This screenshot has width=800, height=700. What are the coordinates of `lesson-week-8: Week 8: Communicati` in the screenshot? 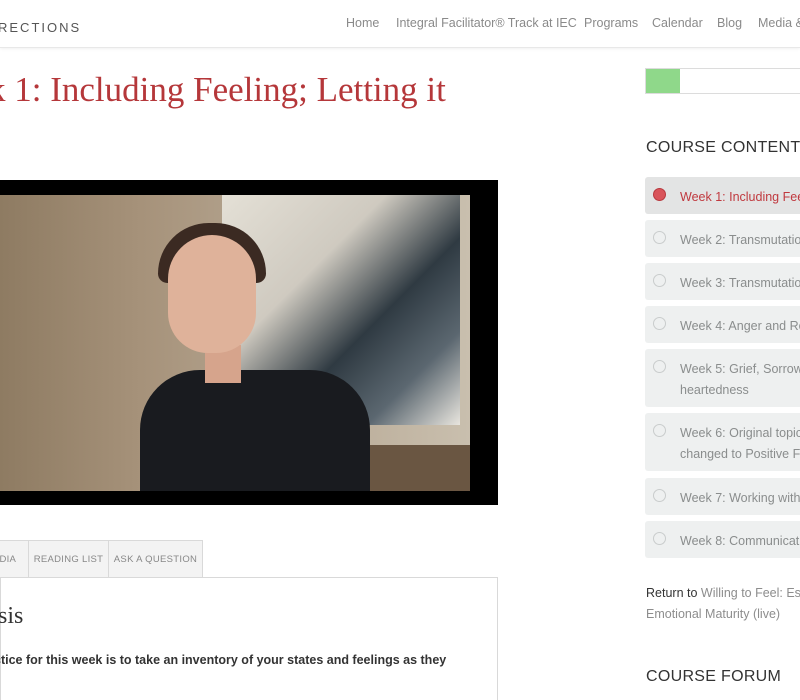 It's located at (722, 539).